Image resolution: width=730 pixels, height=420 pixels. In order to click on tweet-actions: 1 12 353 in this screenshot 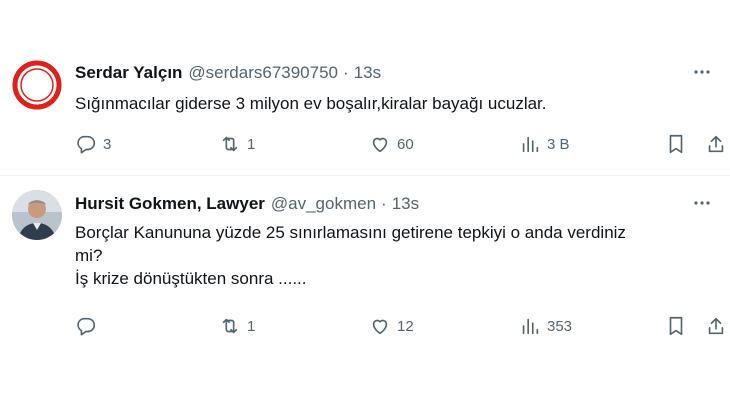, I will do `click(401, 327)`.